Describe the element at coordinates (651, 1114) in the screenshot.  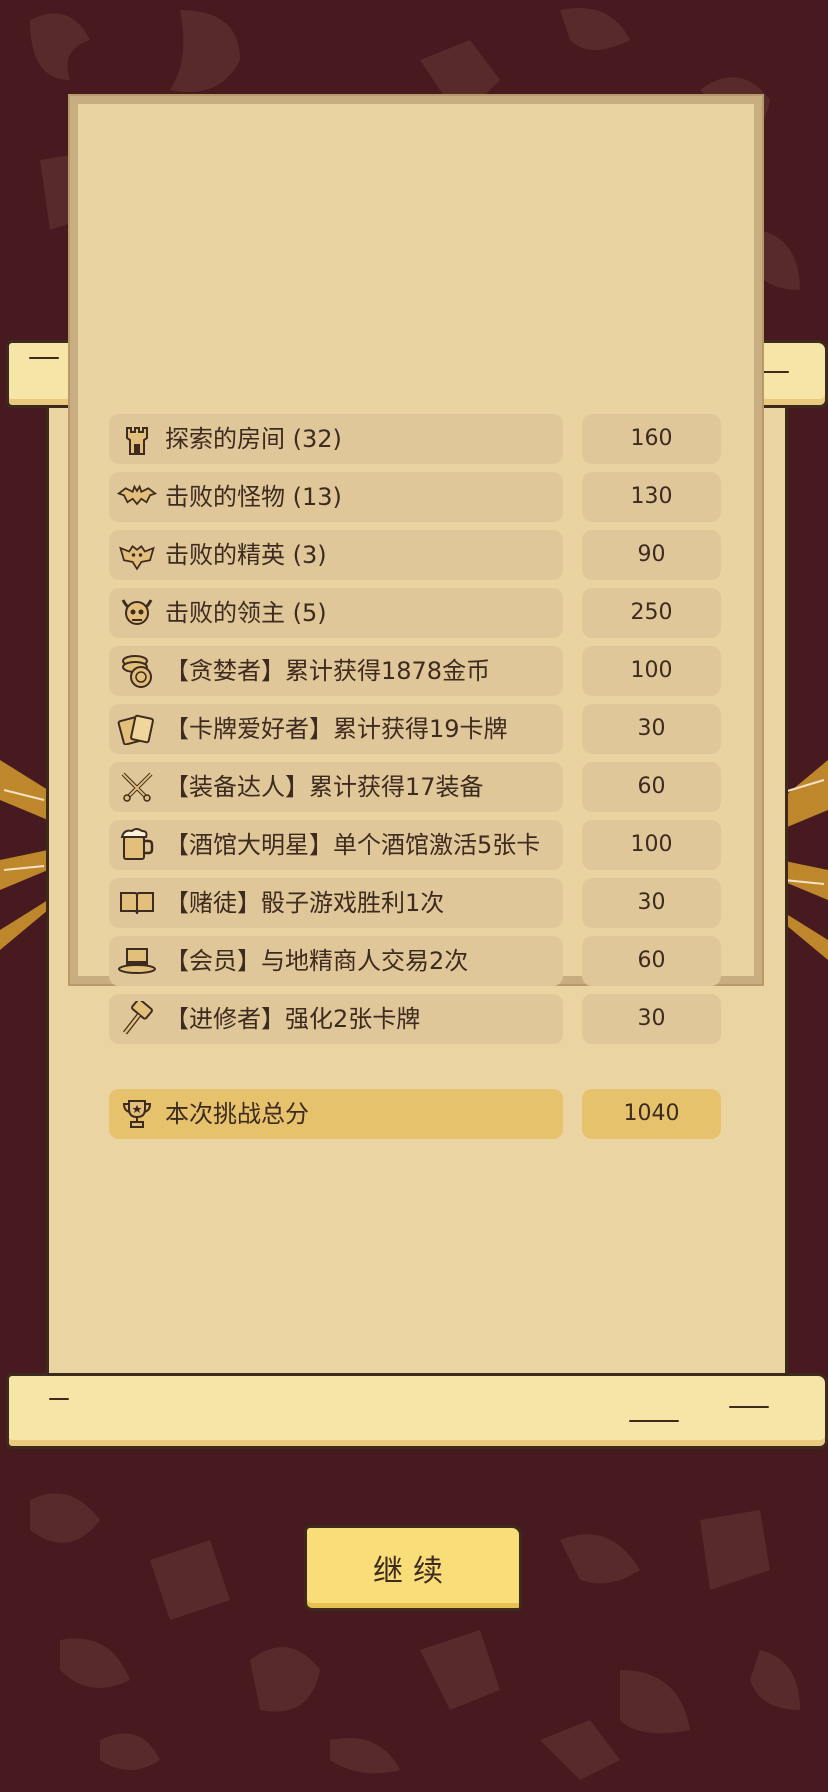
I see `row-value: 1040` at that location.